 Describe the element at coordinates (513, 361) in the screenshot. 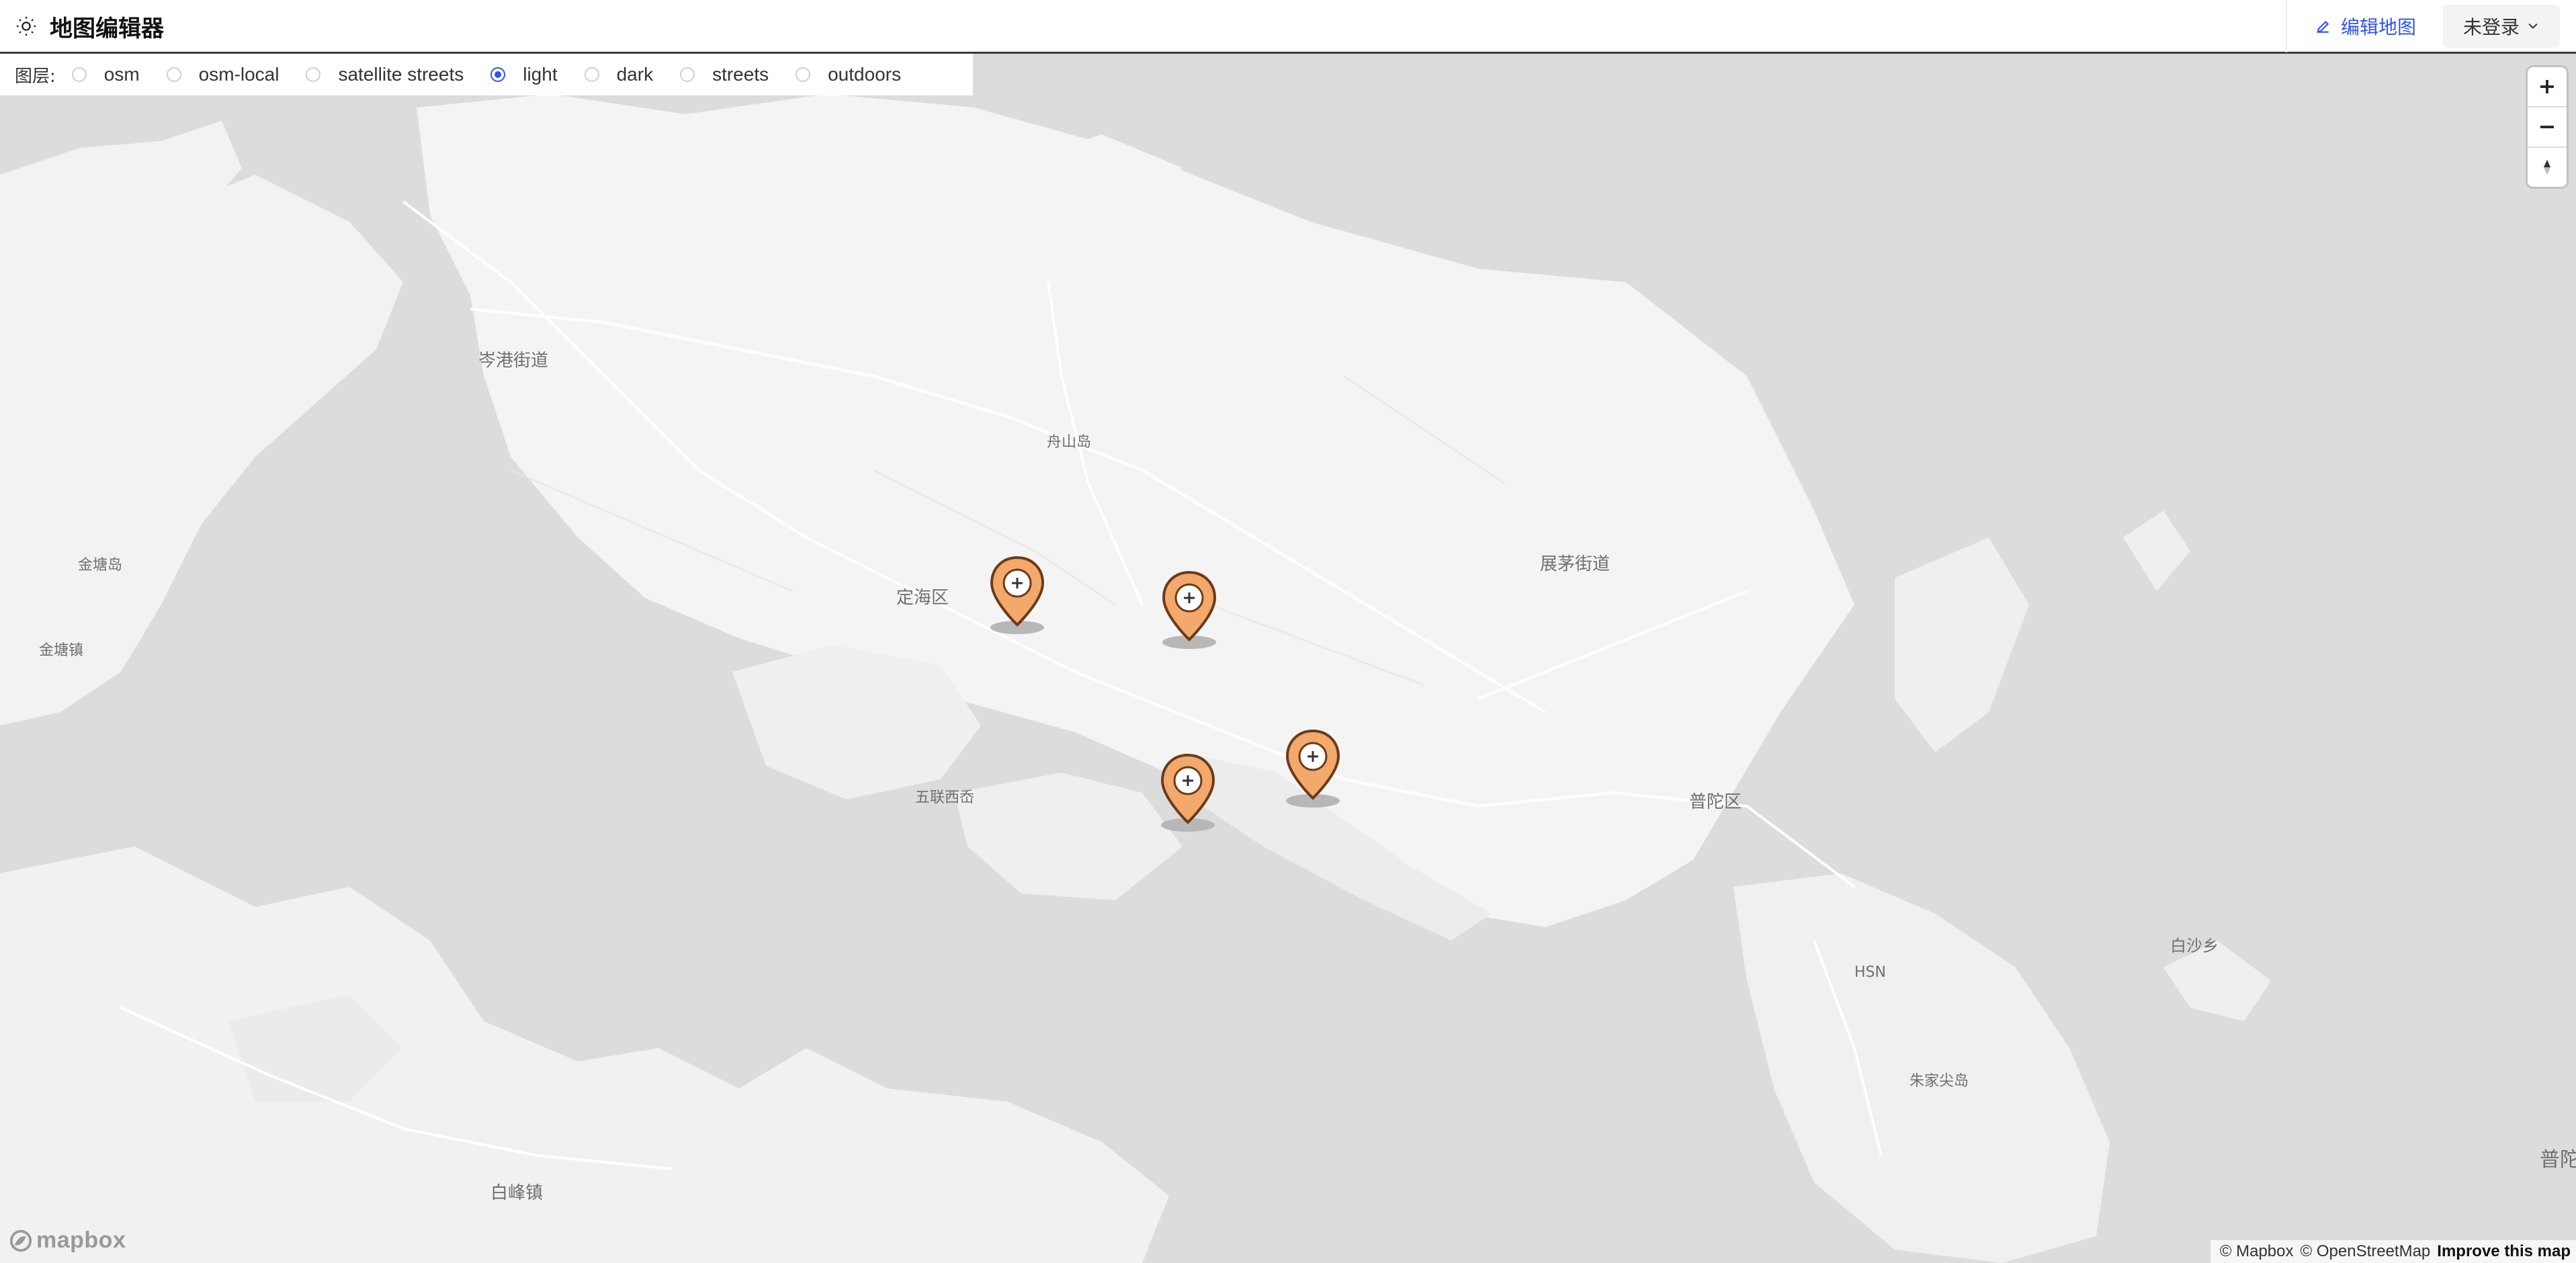

I see `svg-text: 岑港街道` at that location.